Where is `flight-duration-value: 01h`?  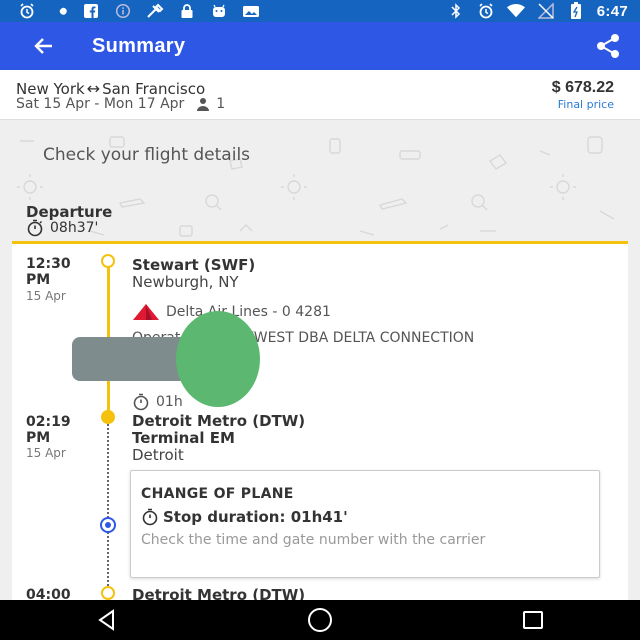 flight-duration-value: 01h is located at coordinates (169, 402).